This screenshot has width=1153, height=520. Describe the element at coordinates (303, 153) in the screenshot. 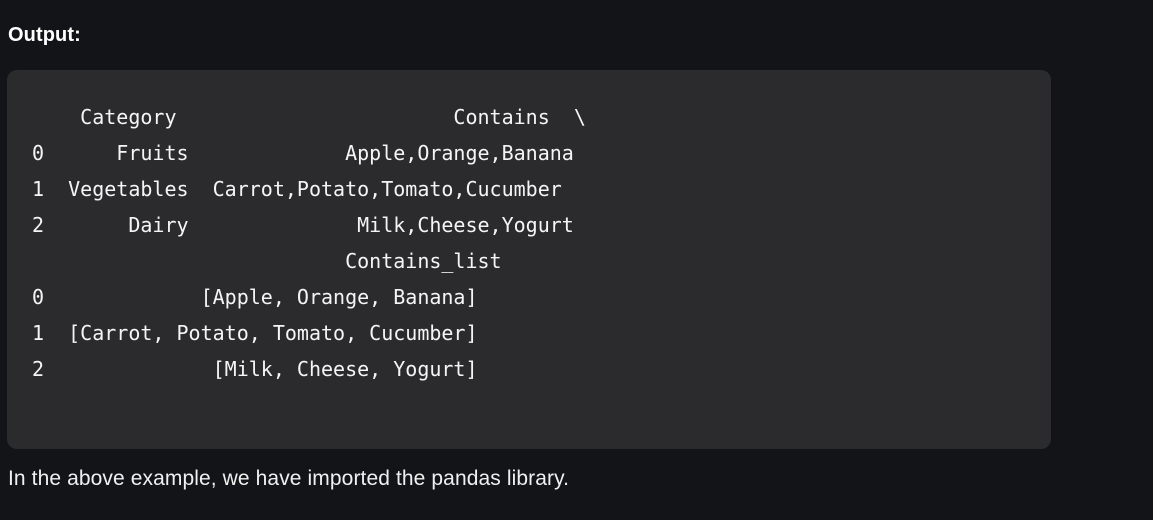

I see `output-line: 0 Fruits Apple,Orange,Banana` at that location.